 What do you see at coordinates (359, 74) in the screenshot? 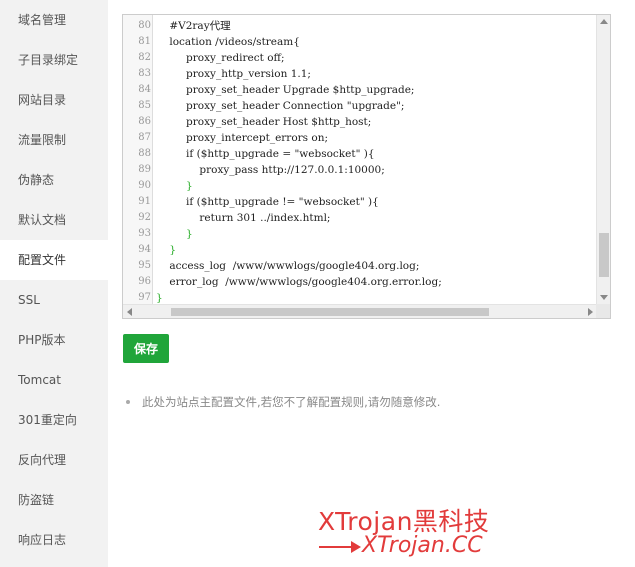
I see `code-line: 83 proxy_http_version 1.1;` at bounding box center [359, 74].